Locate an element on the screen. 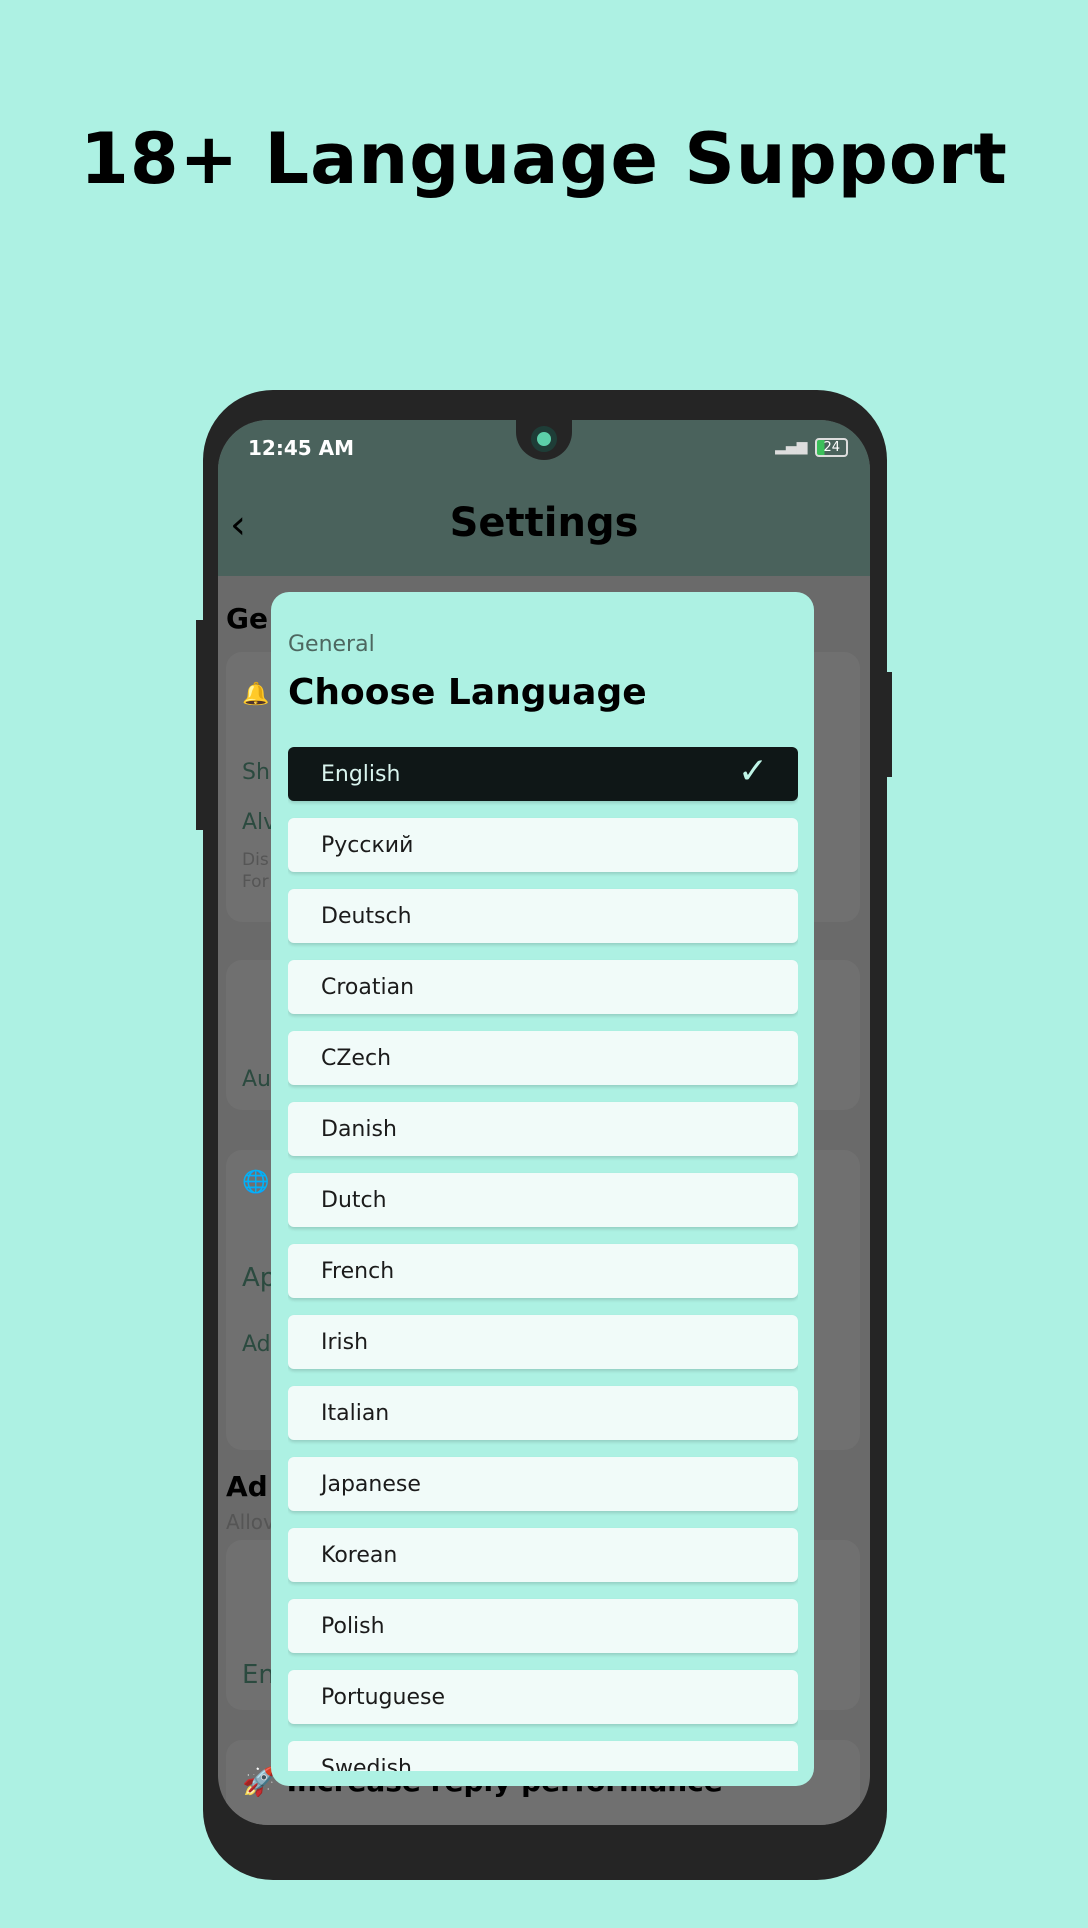 This screenshot has height=1928, width=1088. language-option: Irish is located at coordinates (543, 1342).